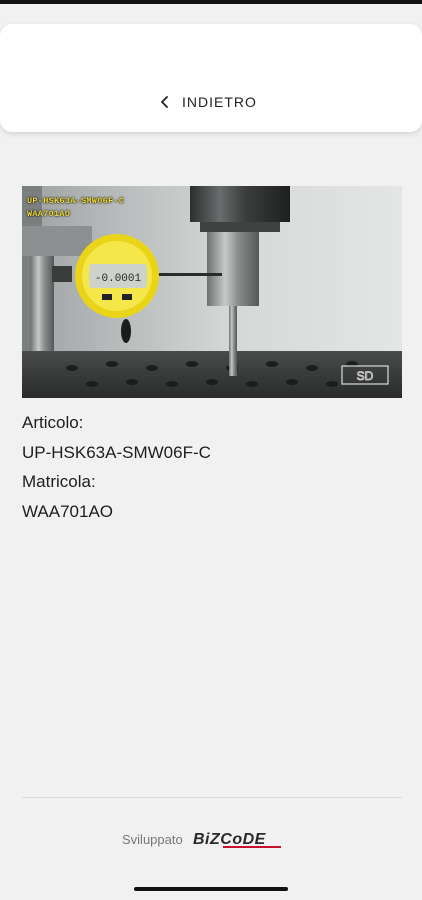 This screenshot has width=422, height=900. What do you see at coordinates (365, 376) in the screenshot?
I see `svg-text: SD` at bounding box center [365, 376].